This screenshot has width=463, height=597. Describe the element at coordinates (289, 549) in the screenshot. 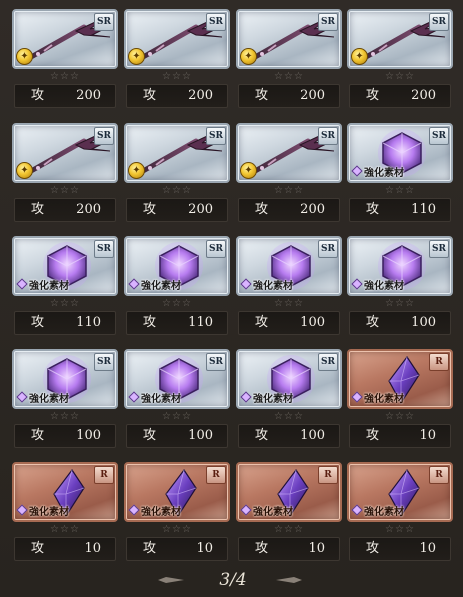

I see `attack-stat-box: 攻 10` at that location.